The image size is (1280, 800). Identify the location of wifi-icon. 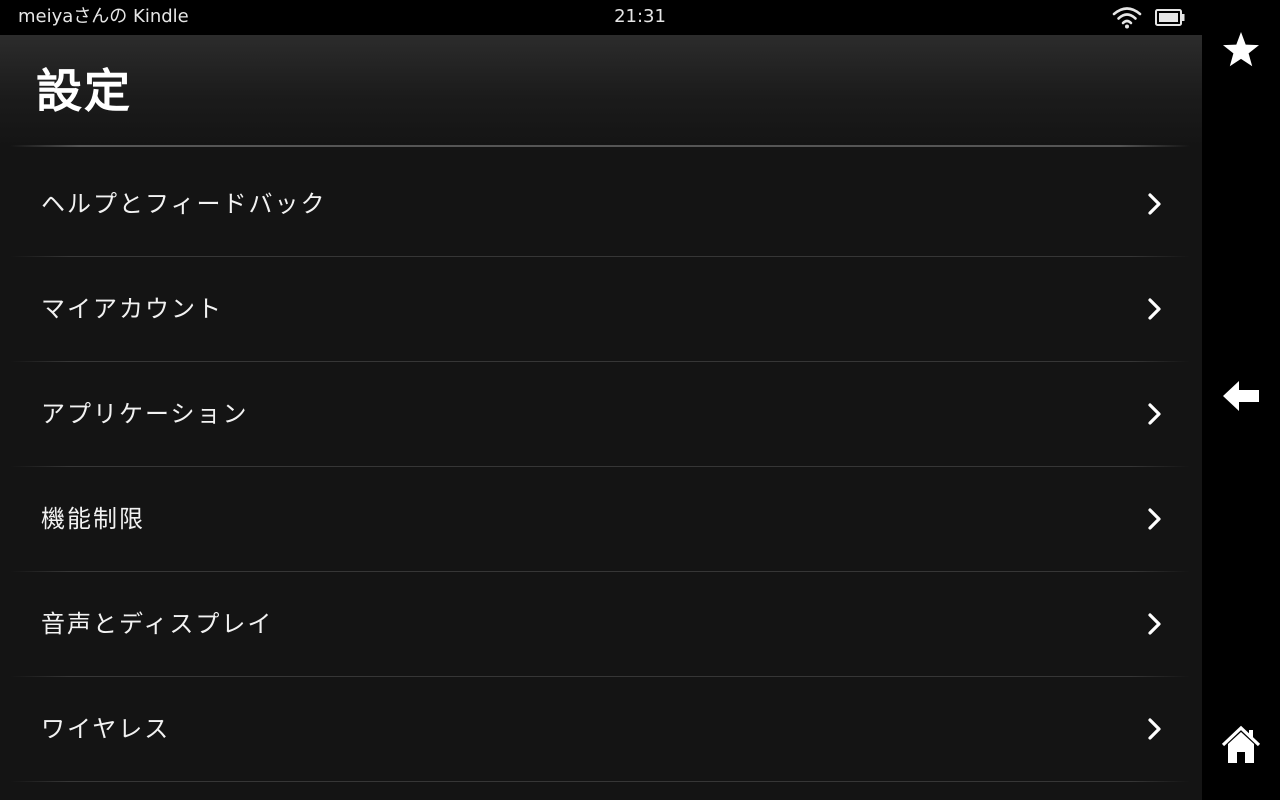
(1127, 18).